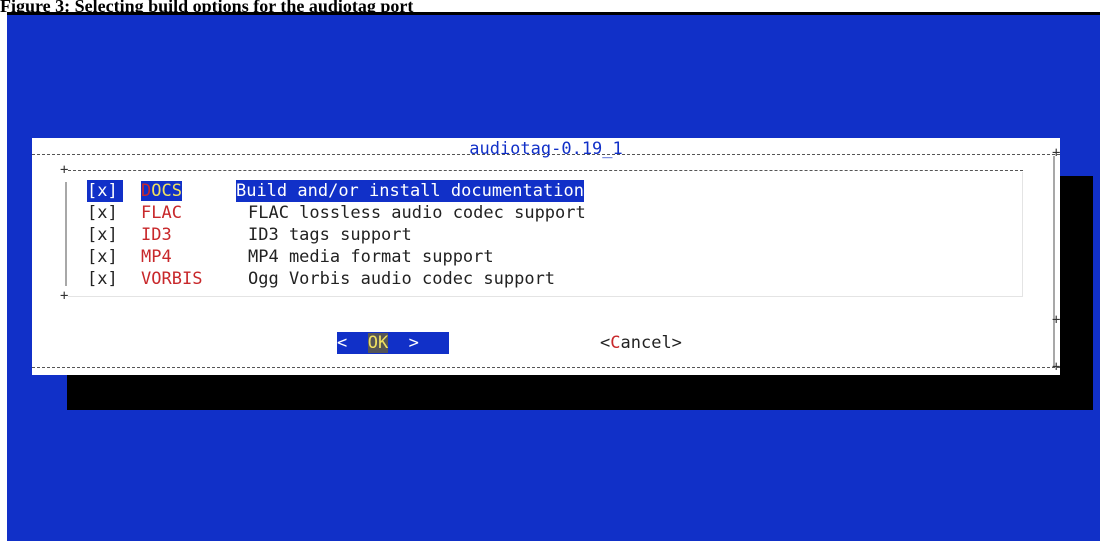 The width and height of the screenshot is (1100, 541). What do you see at coordinates (161, 191) in the screenshot?
I see `option-tag: DOCS` at bounding box center [161, 191].